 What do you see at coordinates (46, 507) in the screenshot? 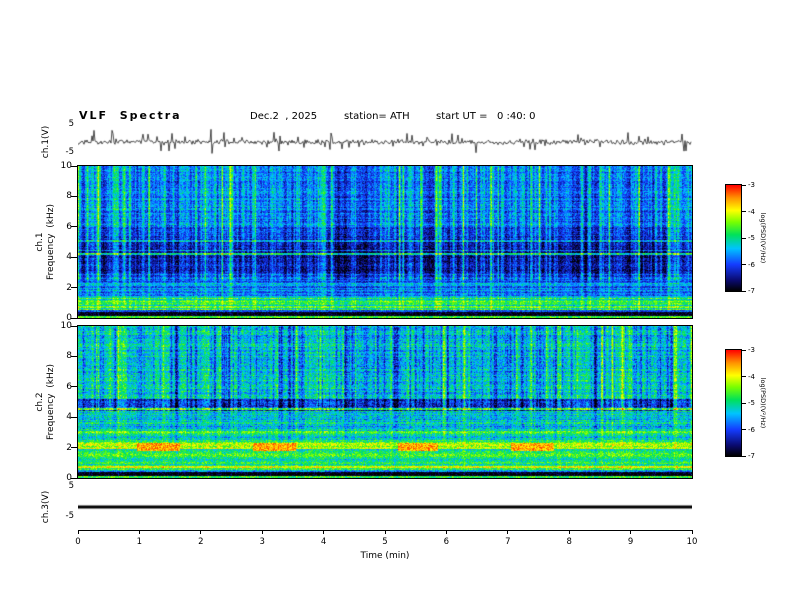
I see `ch3-wave-axis-label: ch.3(V)` at bounding box center [46, 507].